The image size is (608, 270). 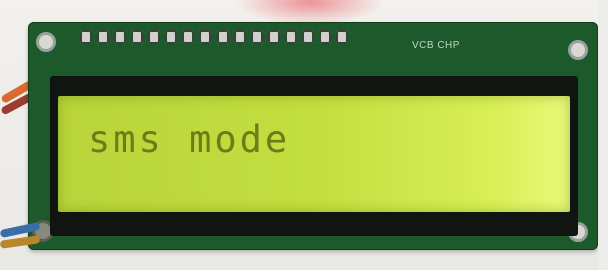 I want to click on lcd-line-1: sms mode, so click(x=189, y=139).